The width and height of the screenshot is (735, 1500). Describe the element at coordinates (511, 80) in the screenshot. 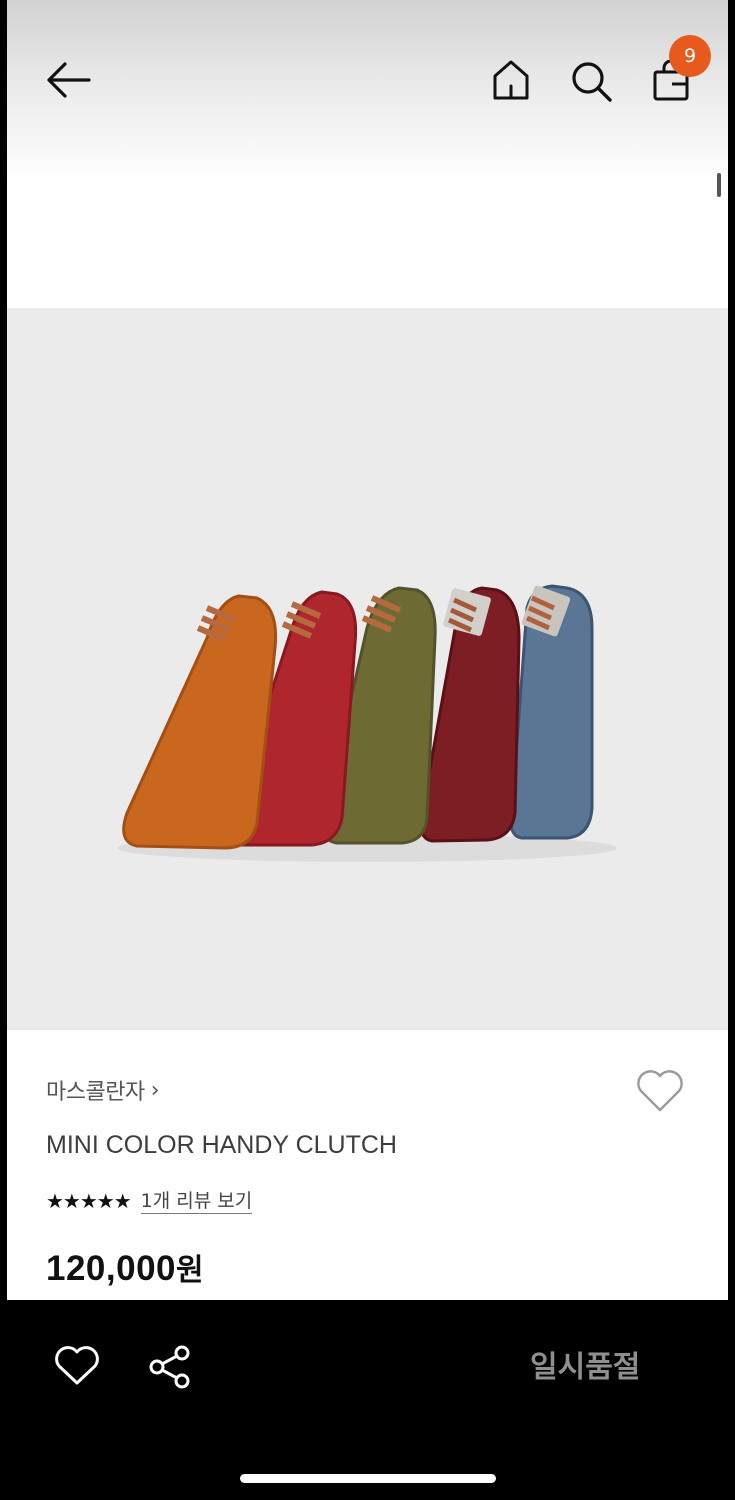

I see `home-icon` at that location.